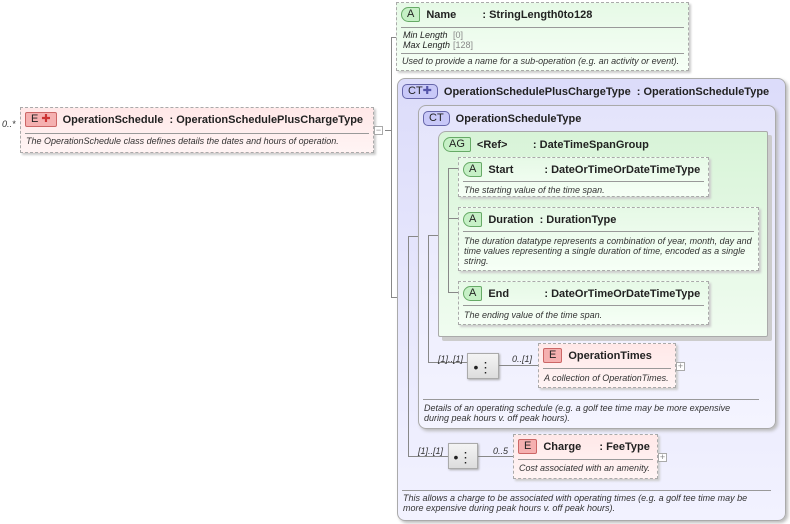 This screenshot has height=524, width=790. I want to click on collapse-icon: −, so click(378, 130).